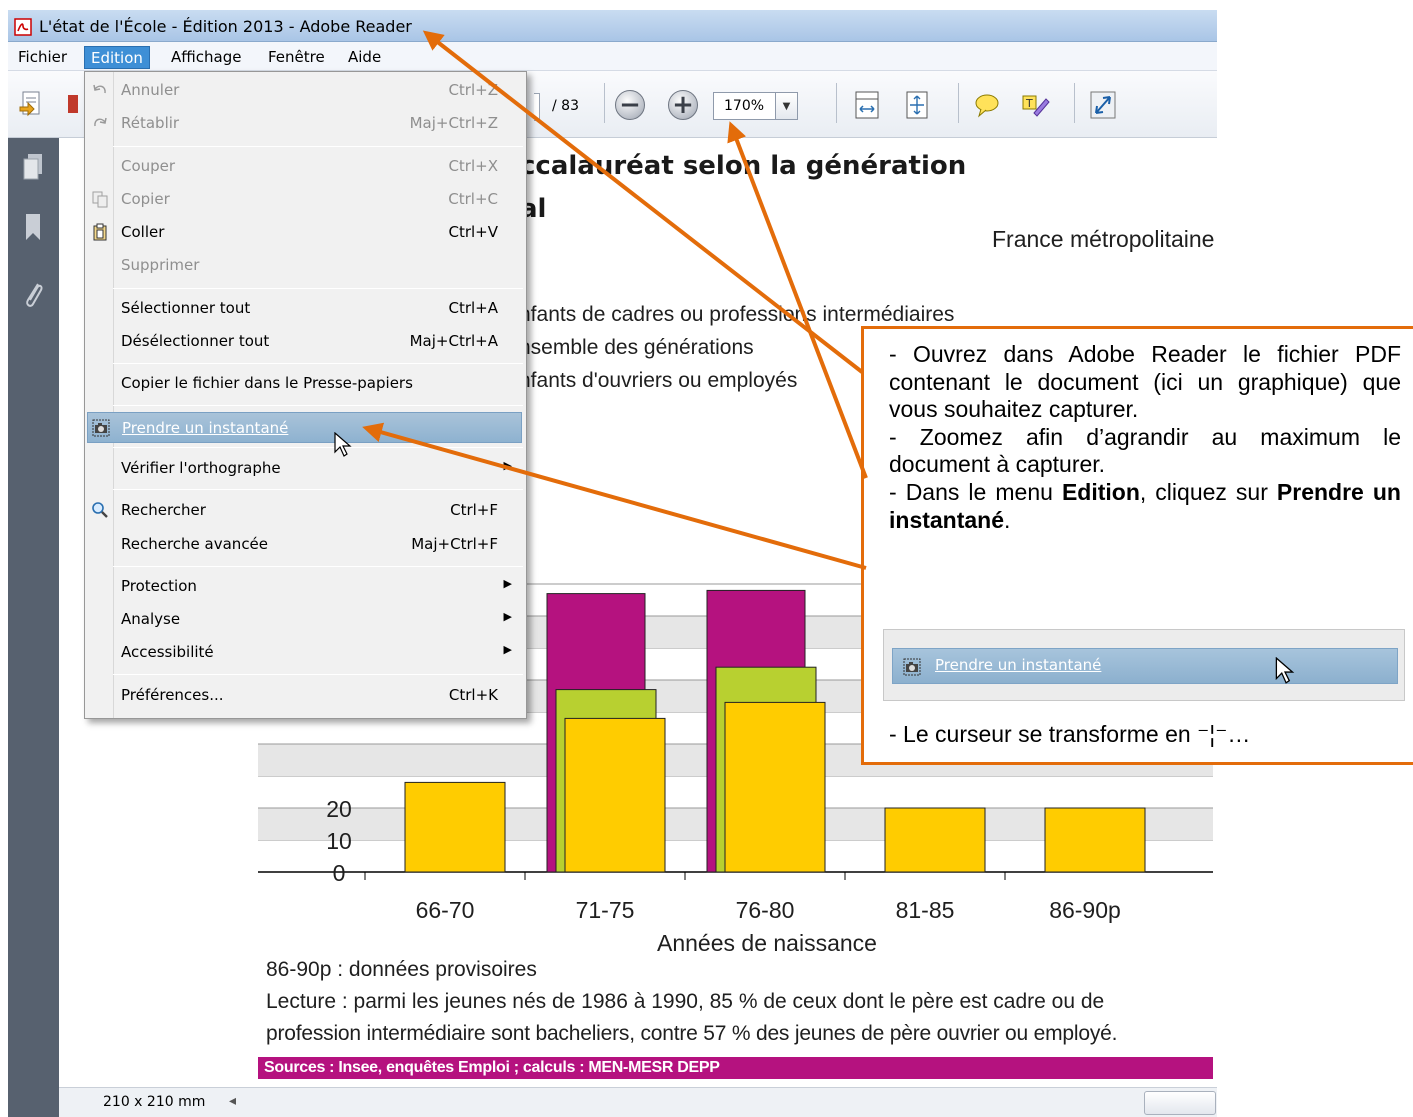 This screenshot has width=1413, height=1117. I want to click on arrow-to-zoom, so click(797, 300).